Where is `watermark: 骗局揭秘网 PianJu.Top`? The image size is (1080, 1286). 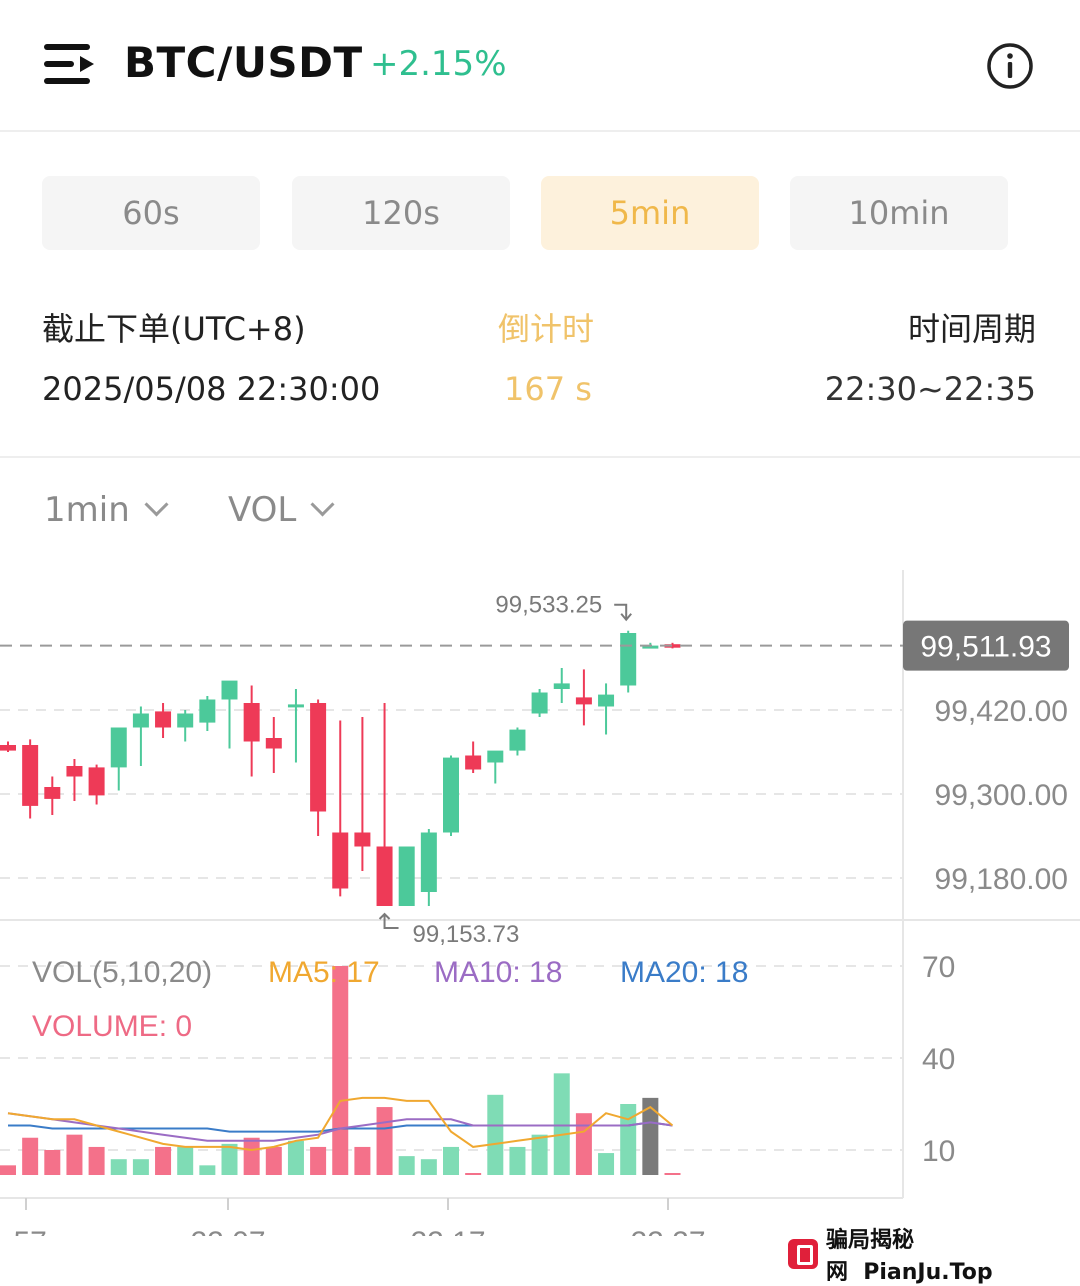 watermark: 骗局揭秘网 PianJu.Top is located at coordinates (934, 1256).